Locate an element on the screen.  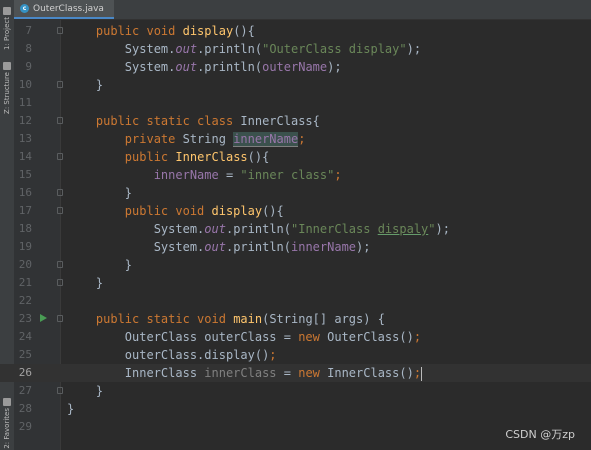
code-token: innerClass is located at coordinates (240, 373).